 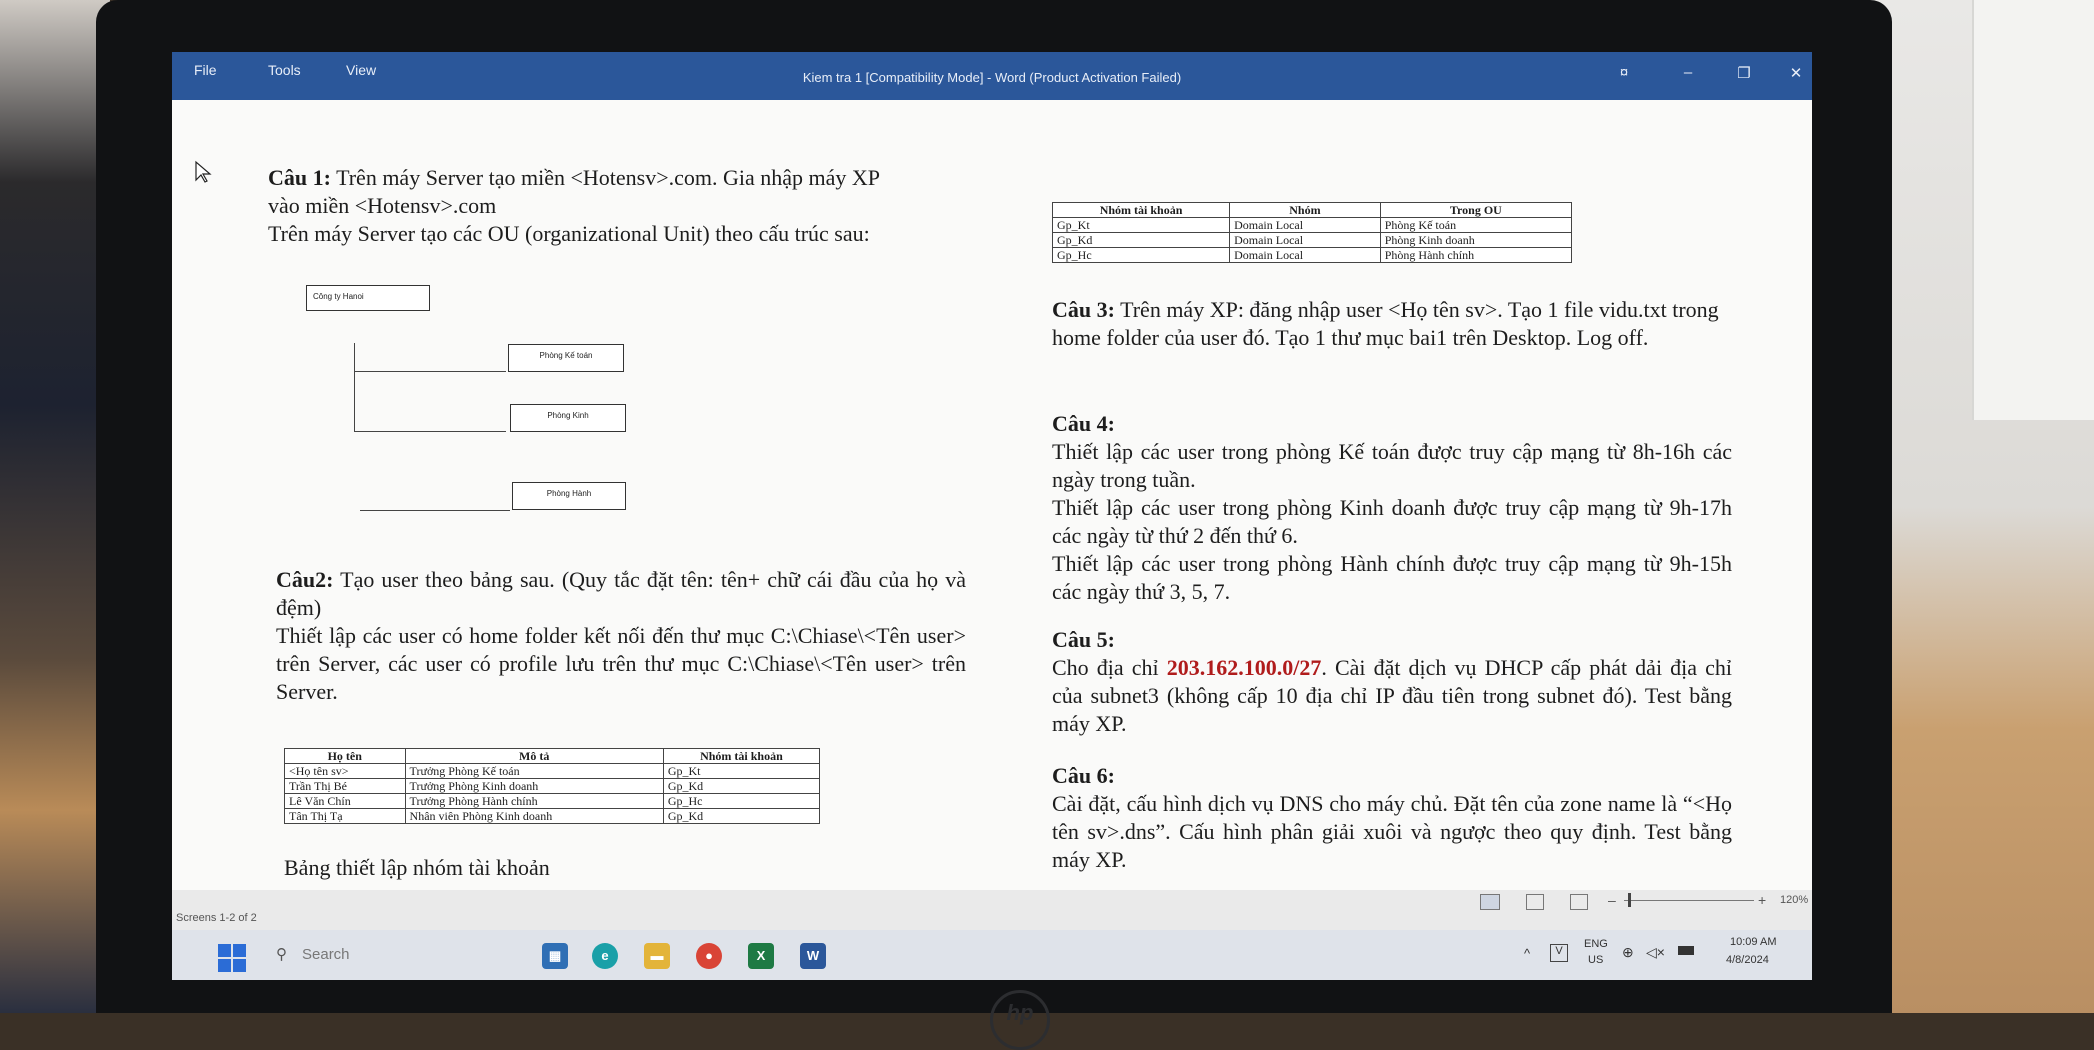 What do you see at coordinates (555, 956) in the screenshot?
I see `task-view-icon: ▦` at bounding box center [555, 956].